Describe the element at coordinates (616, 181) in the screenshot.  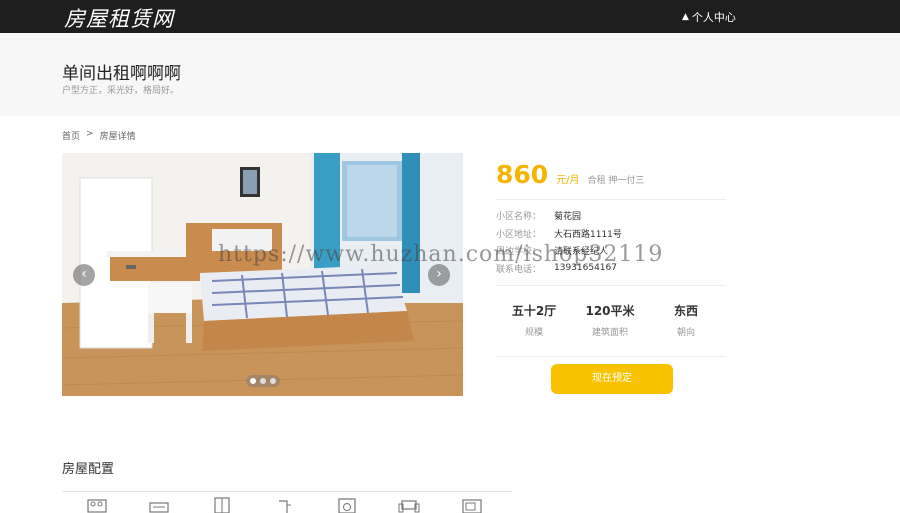
I see `rental-terms: 合租 押一付三` at that location.